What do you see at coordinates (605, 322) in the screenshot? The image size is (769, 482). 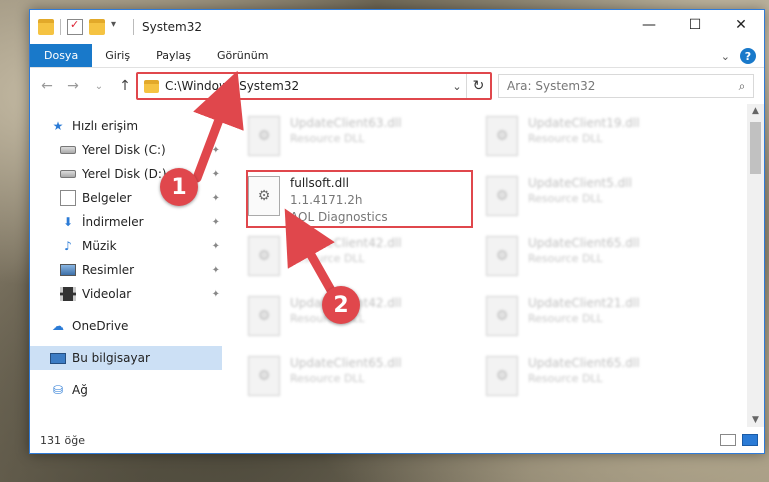 I see `file-item: ⚙ UpdateClient21.dll Resource DLL` at bounding box center [605, 322].